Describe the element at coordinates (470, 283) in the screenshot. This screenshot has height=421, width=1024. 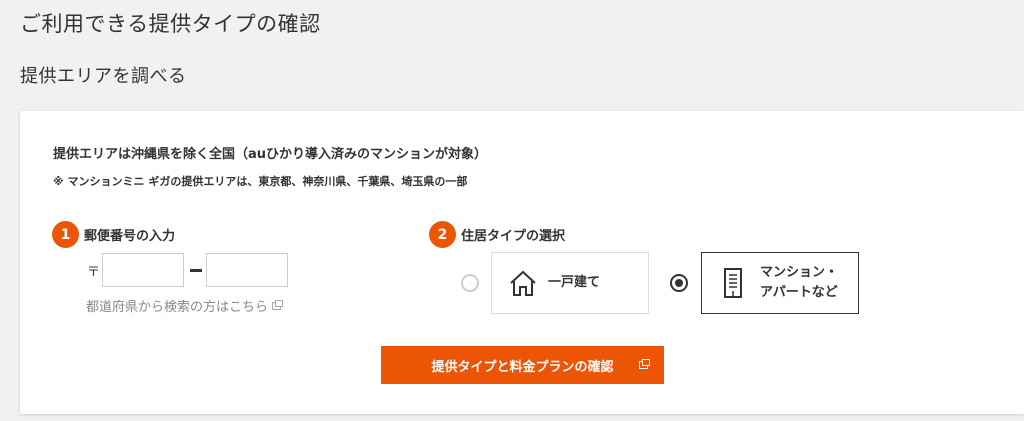
I see `radio-detached-house` at that location.